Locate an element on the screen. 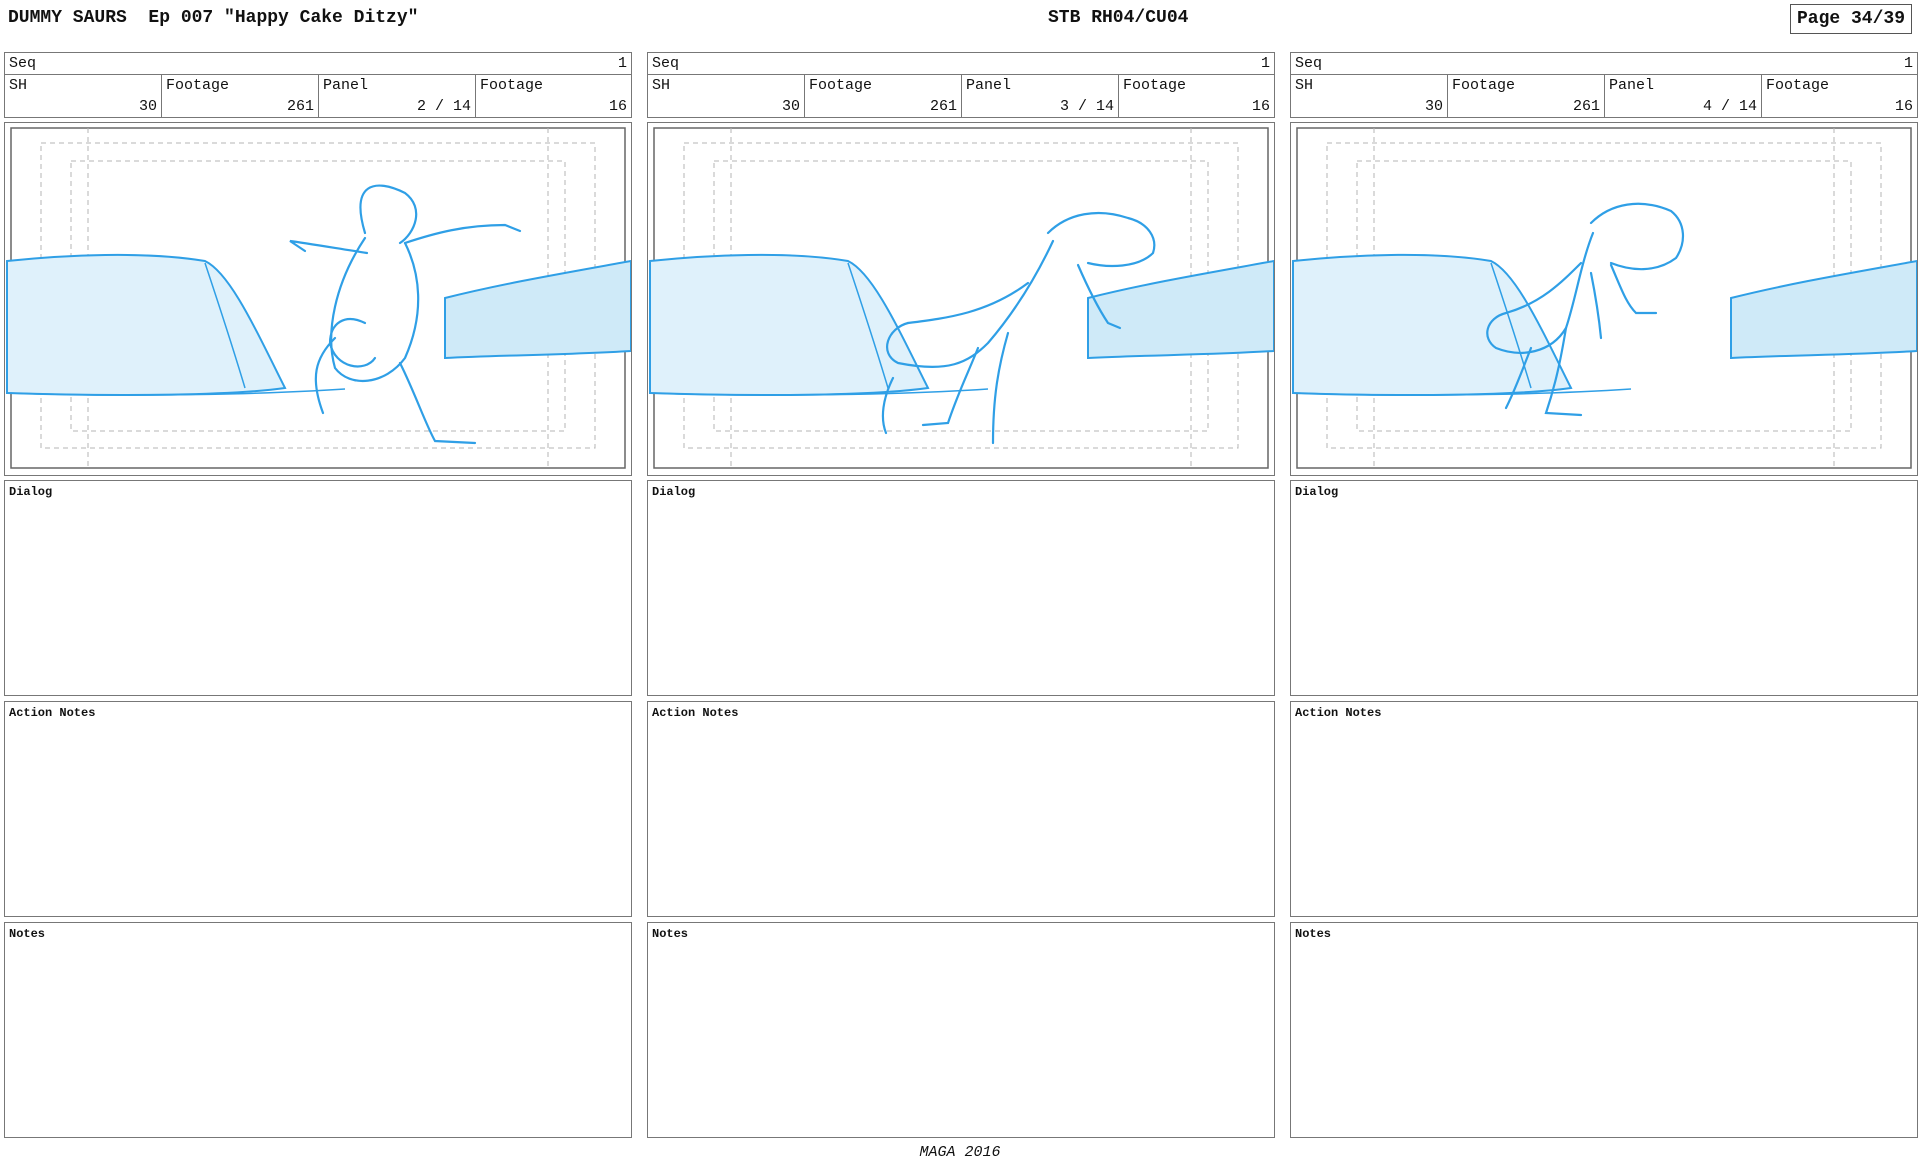 This screenshot has width=1920, height=1165. panel-cell: Panel 2 / 14 is located at coordinates (397, 96).